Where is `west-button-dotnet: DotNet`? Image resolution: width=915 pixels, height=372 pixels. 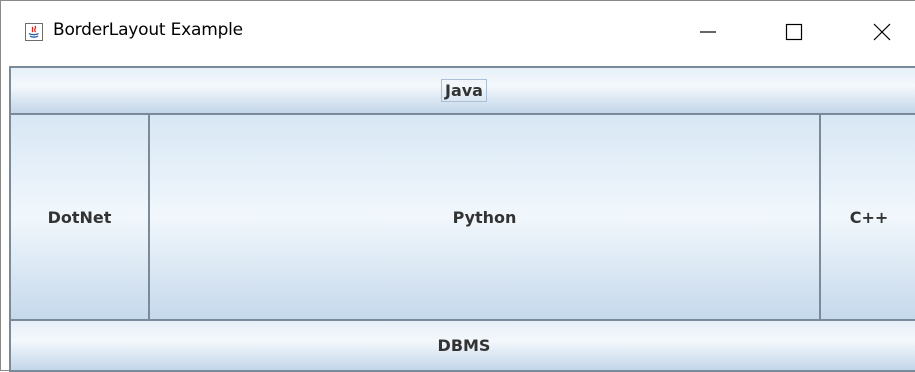 west-button-dotnet: DotNet is located at coordinates (79, 217).